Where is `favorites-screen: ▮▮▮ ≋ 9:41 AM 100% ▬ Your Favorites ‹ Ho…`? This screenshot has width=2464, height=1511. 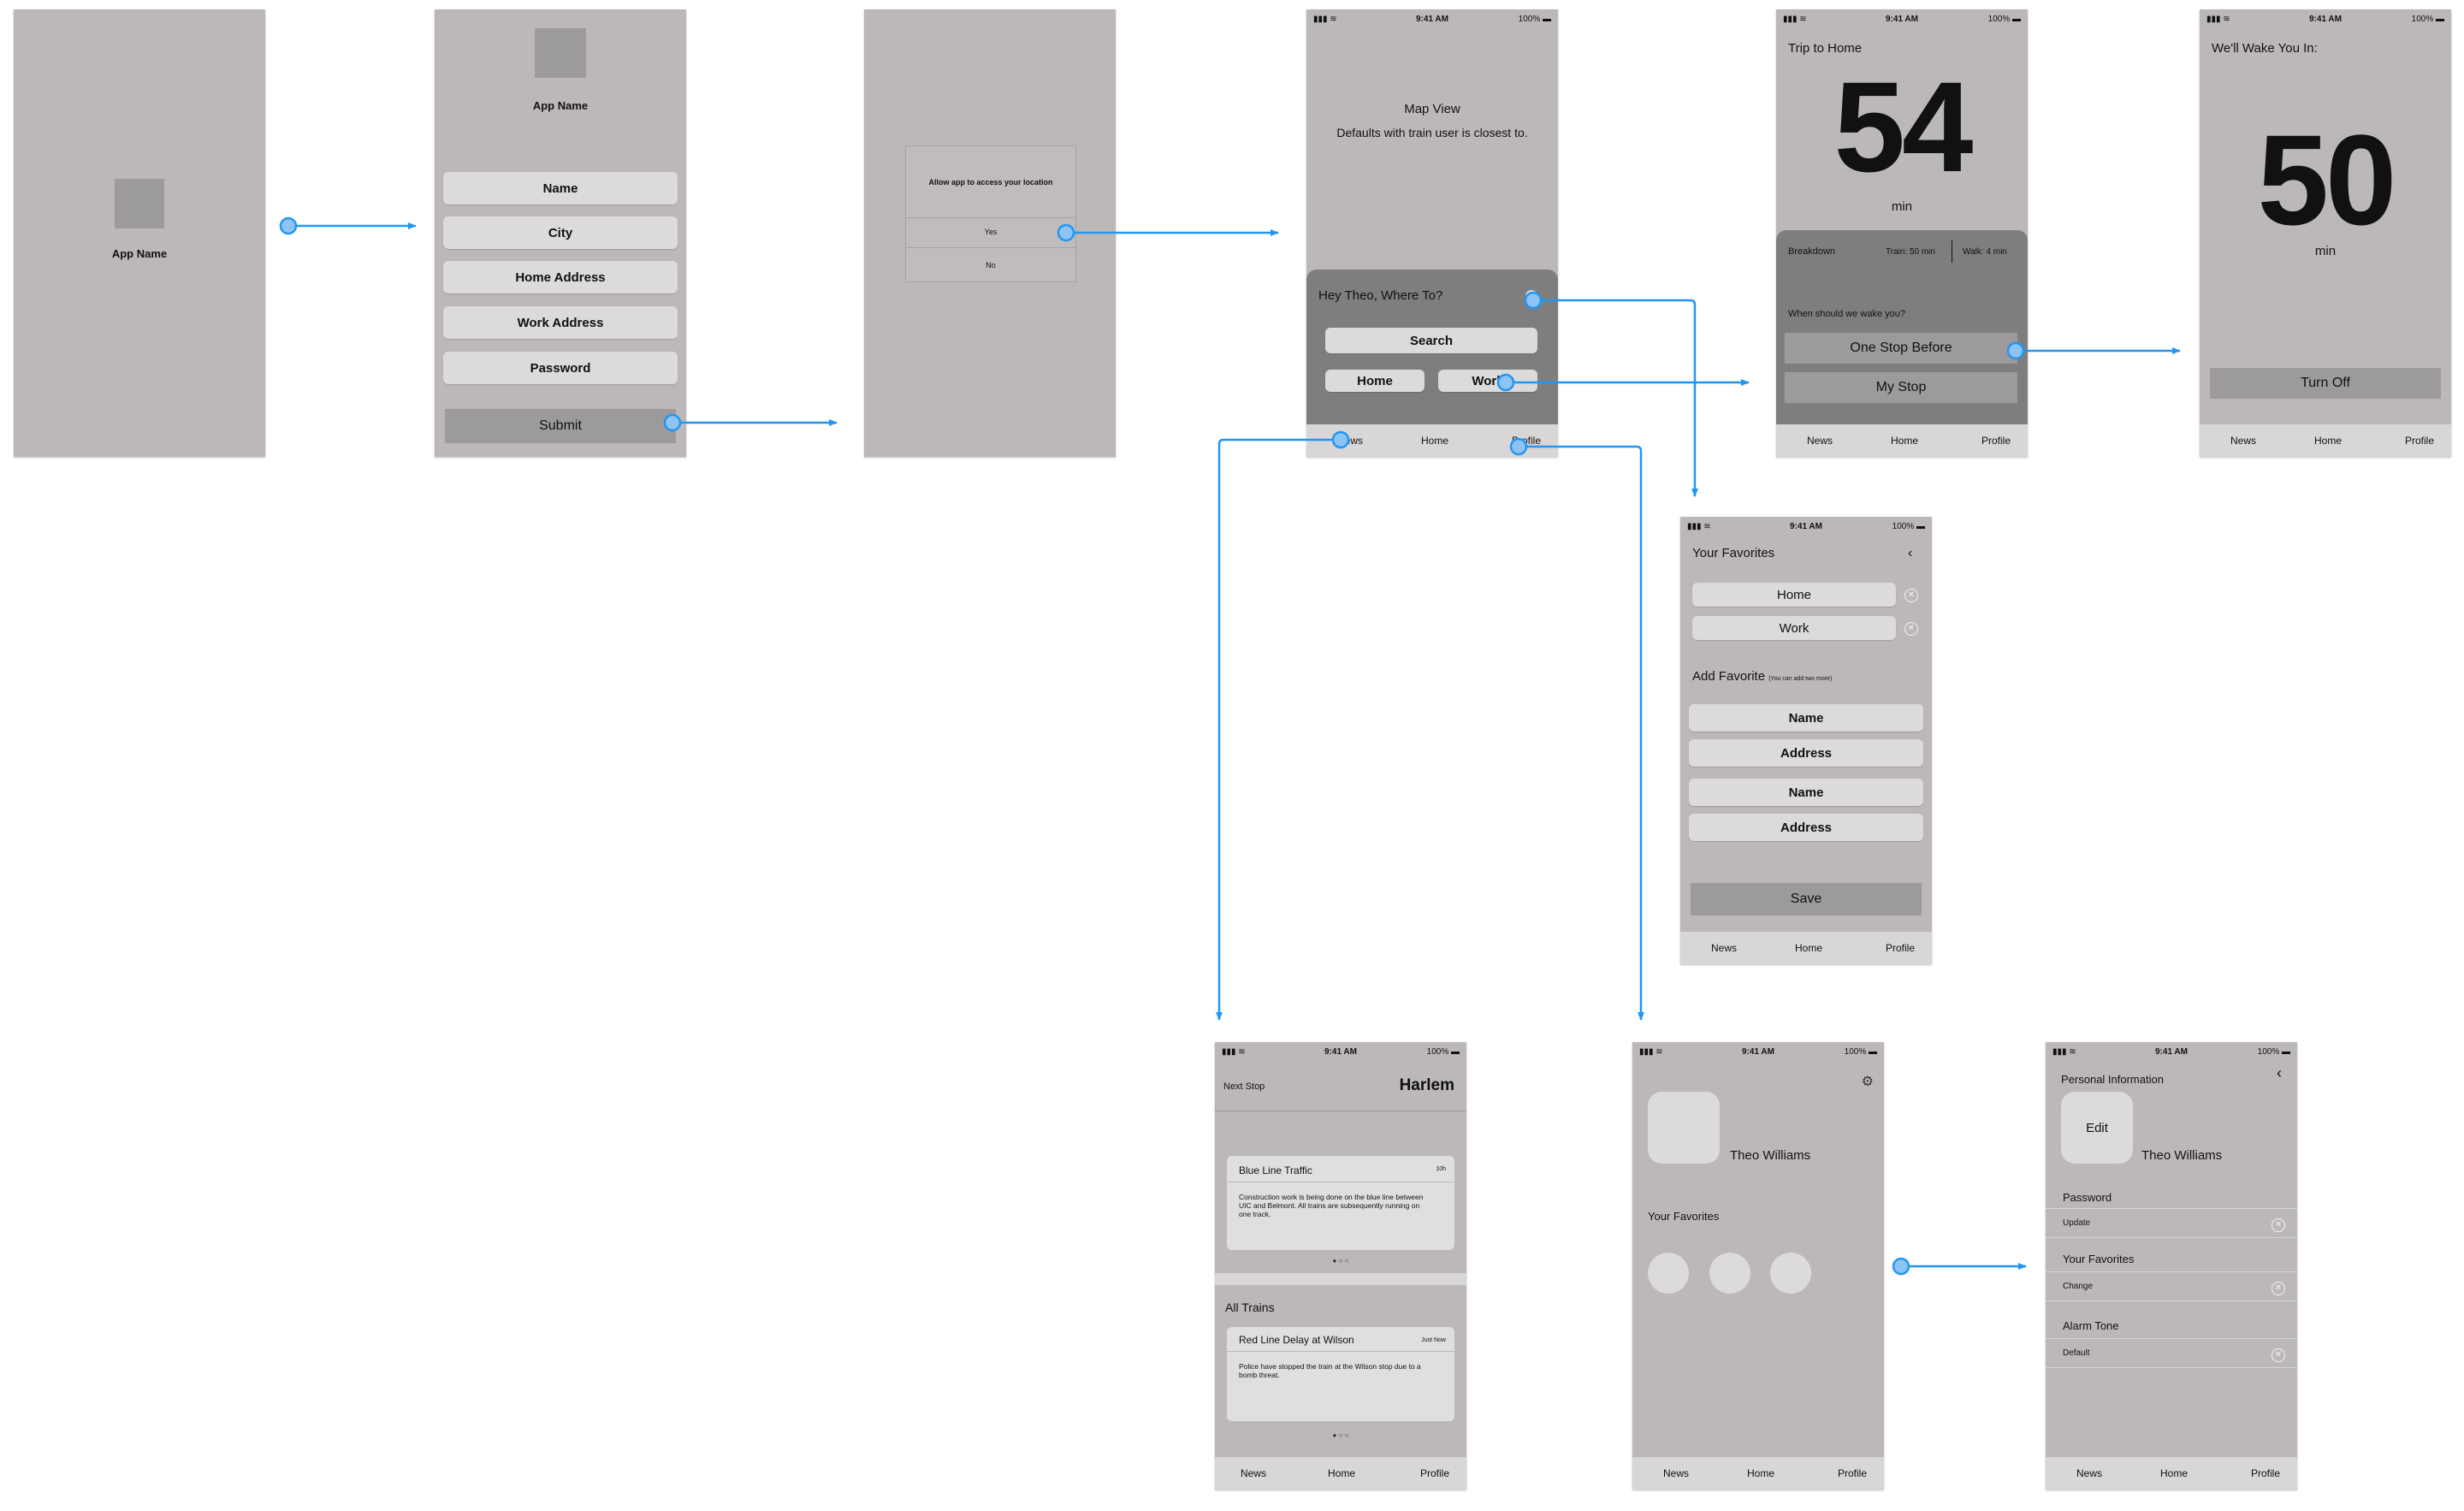 favorites-screen: ▮▮▮ ≋ 9:41 AM 100% ▬ Your Favorites ‹ Ho… is located at coordinates (1806, 740).